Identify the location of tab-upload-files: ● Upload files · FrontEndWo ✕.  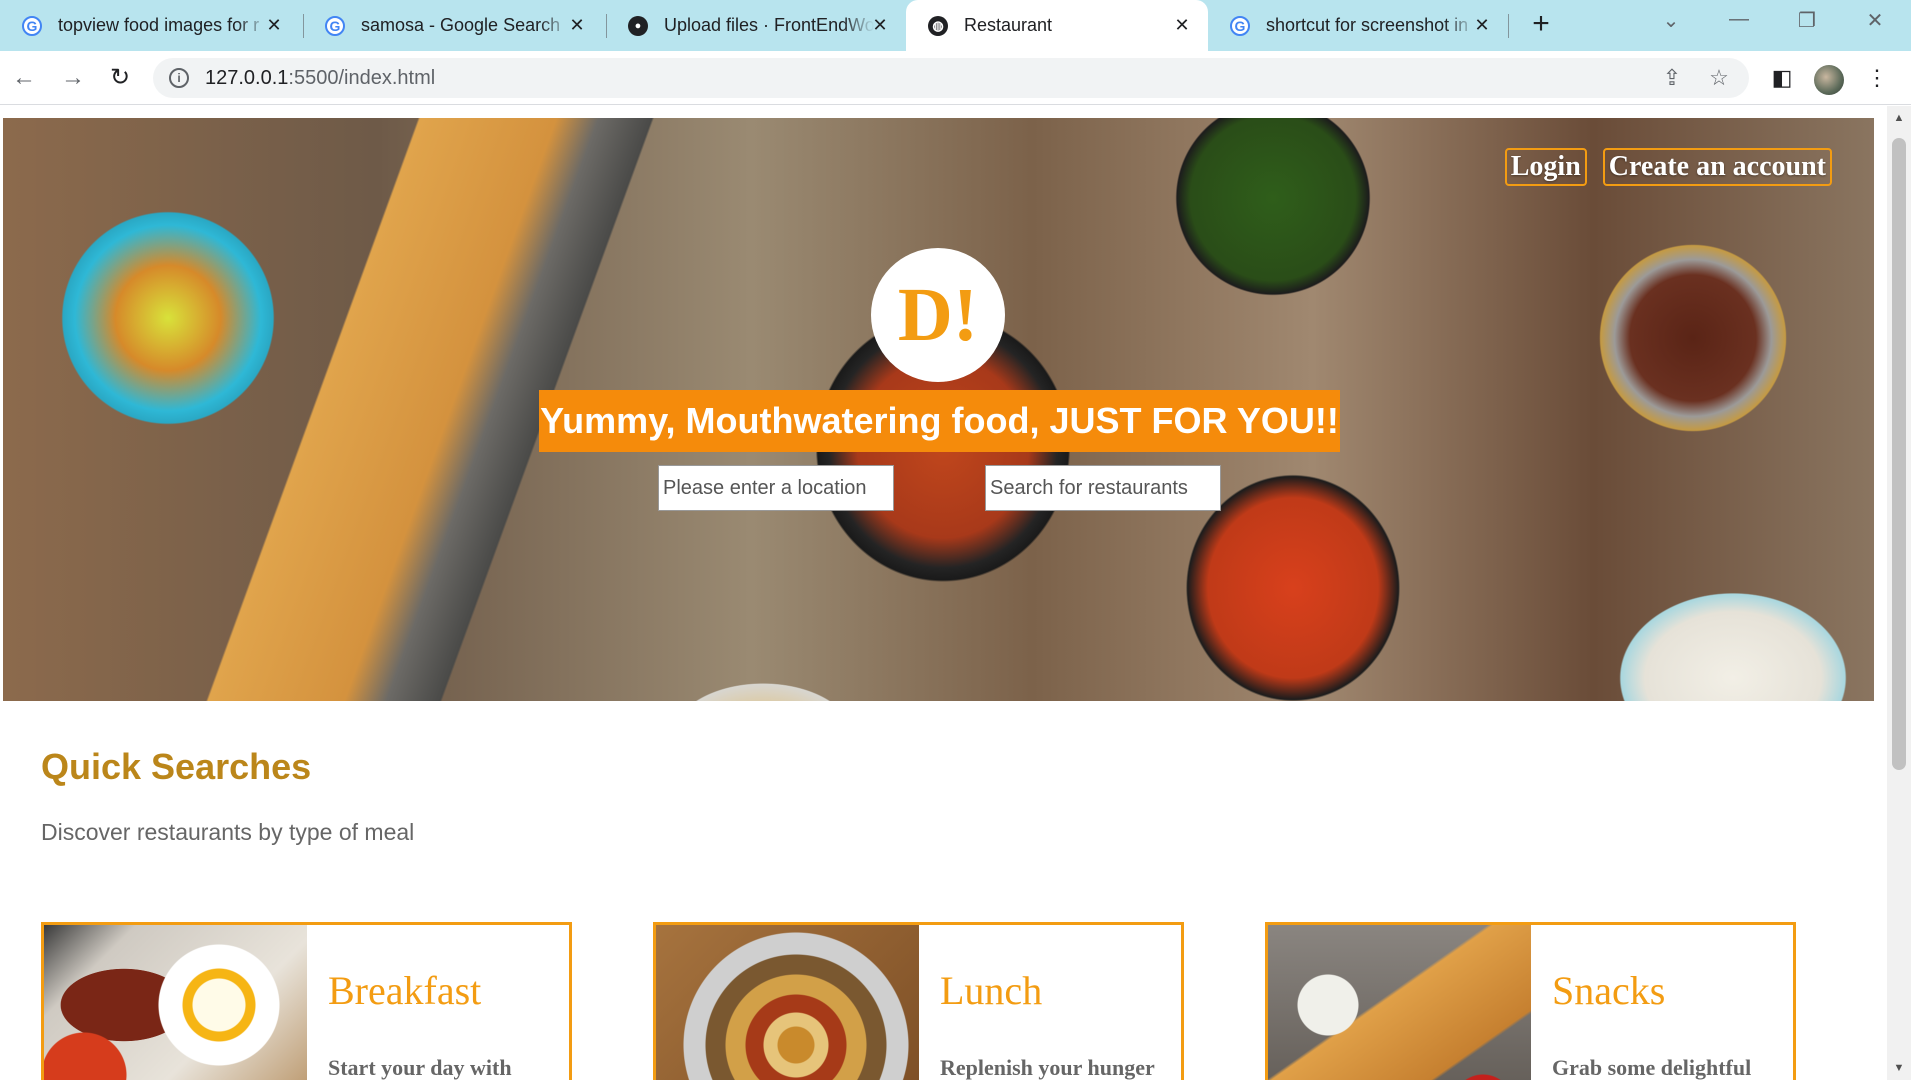
(756, 25).